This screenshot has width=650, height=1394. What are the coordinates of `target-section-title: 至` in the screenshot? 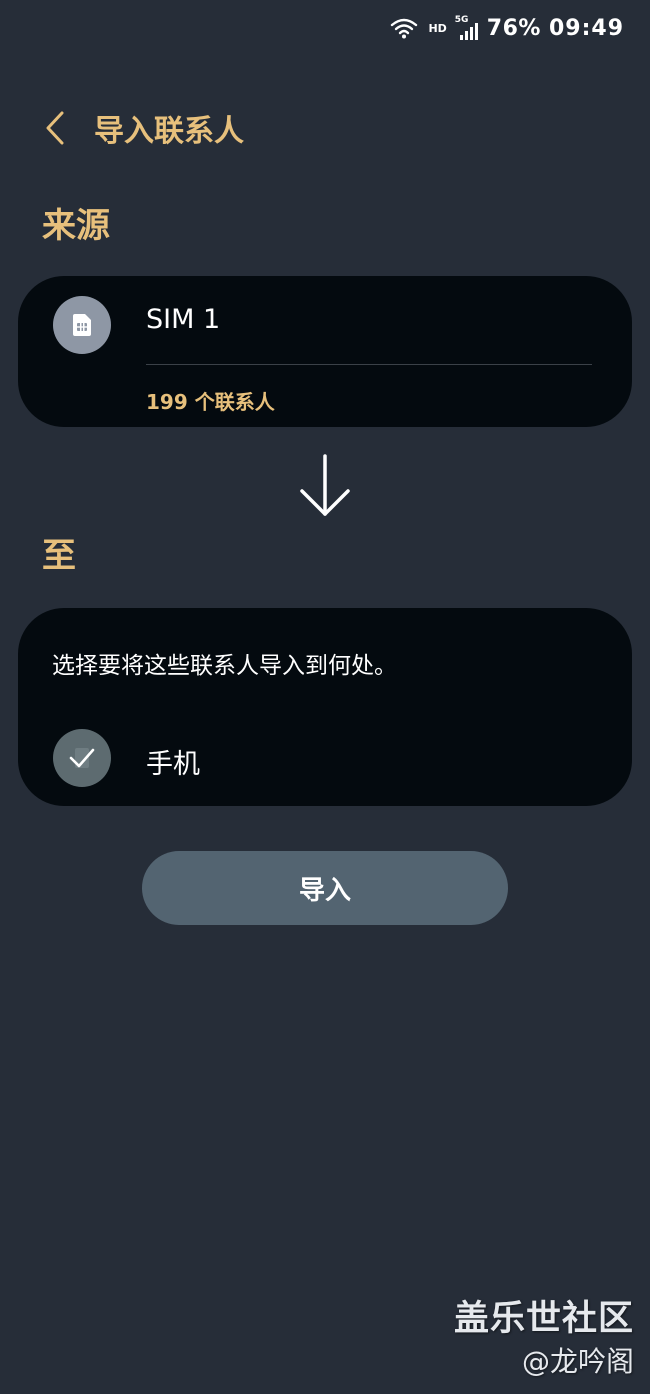 It's located at (59, 556).